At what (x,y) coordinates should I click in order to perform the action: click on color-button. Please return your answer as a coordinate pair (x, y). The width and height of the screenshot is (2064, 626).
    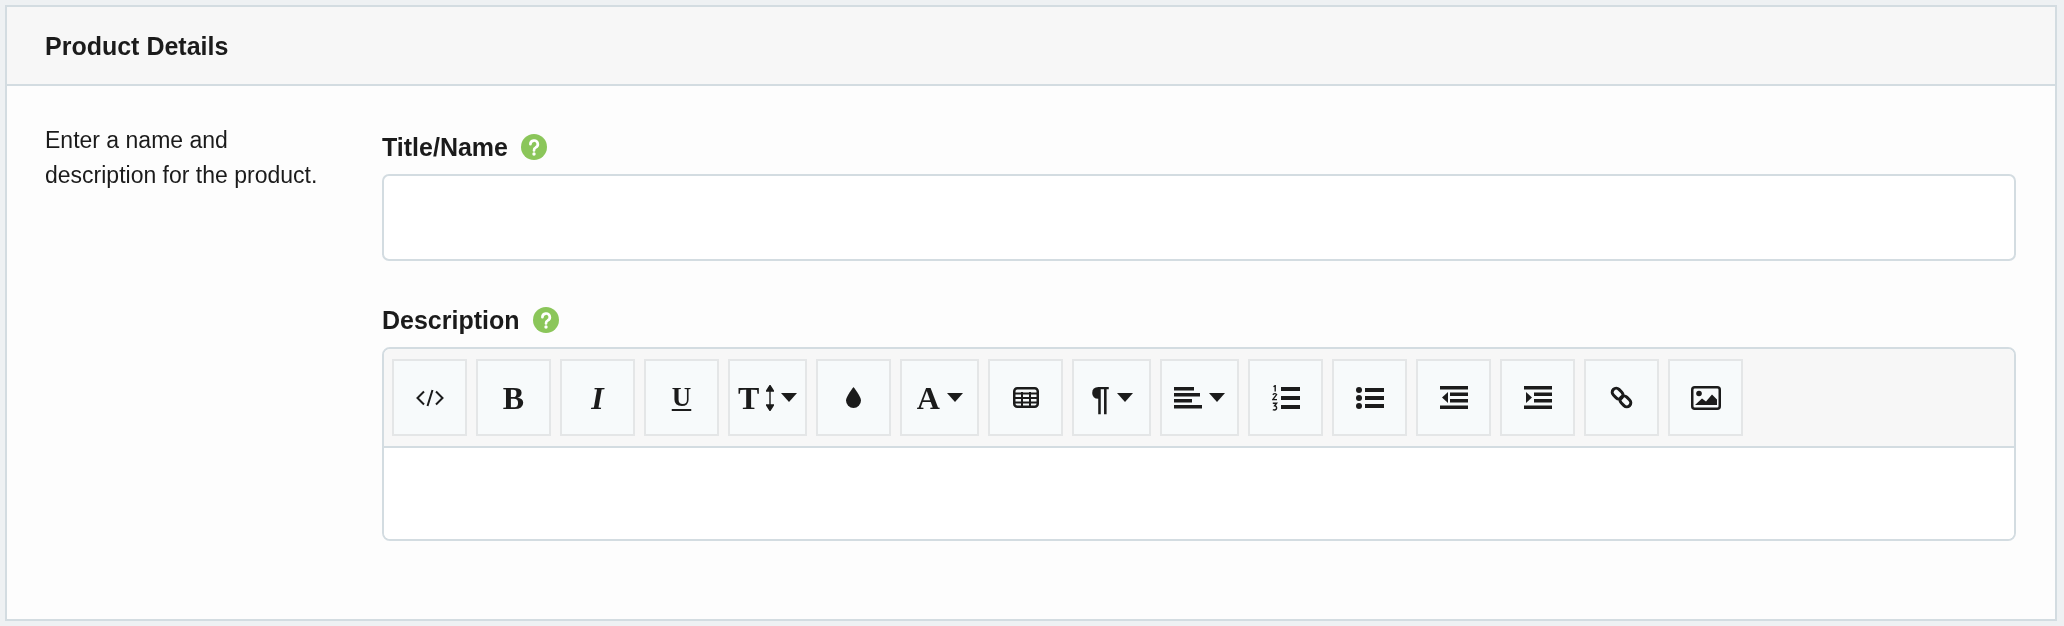
    Looking at the image, I should click on (854, 397).